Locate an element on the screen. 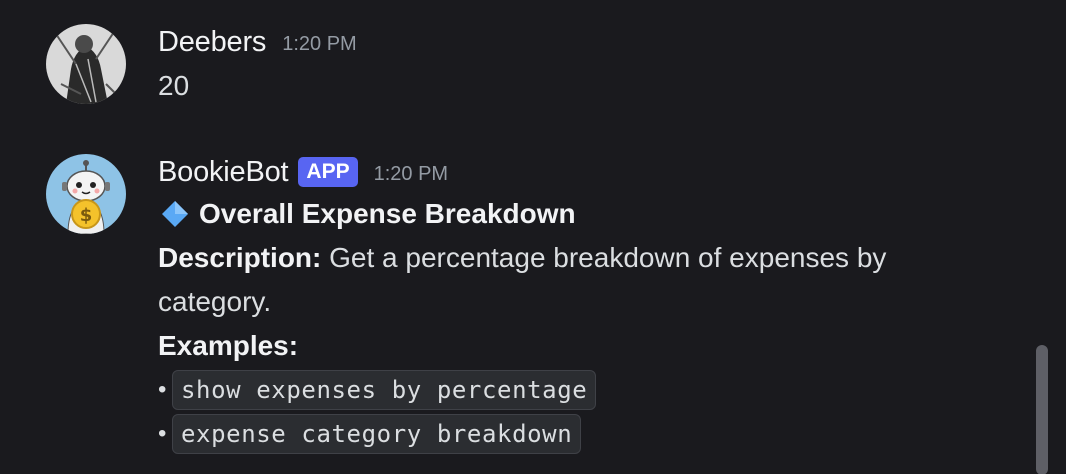 This screenshot has width=1066, height=474. user-avatar is located at coordinates (86, 64).